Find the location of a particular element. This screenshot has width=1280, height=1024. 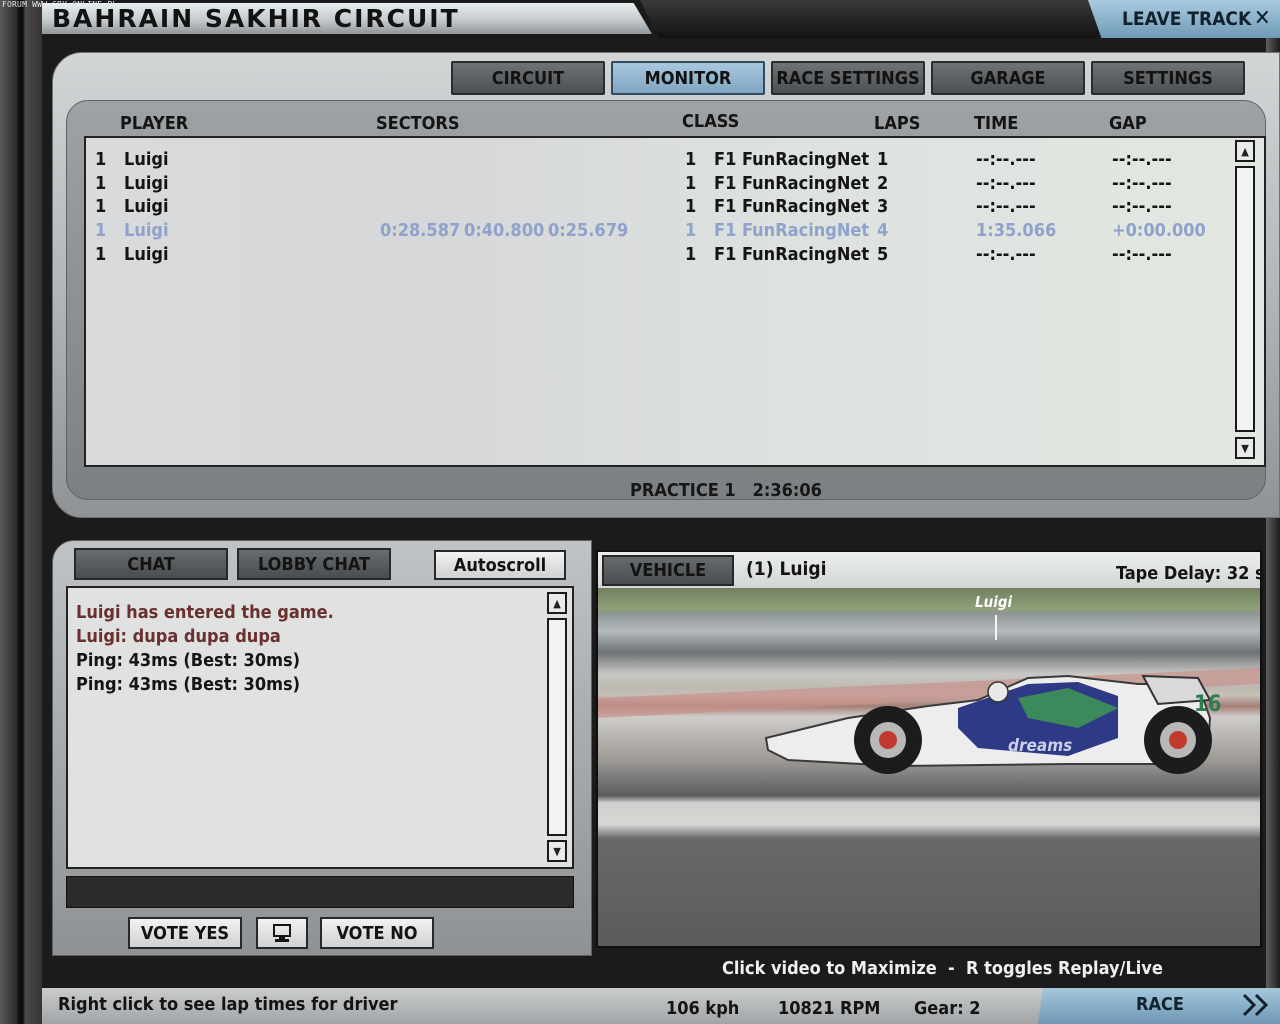

vote-no-label: VOTE NO is located at coordinates (377, 933).